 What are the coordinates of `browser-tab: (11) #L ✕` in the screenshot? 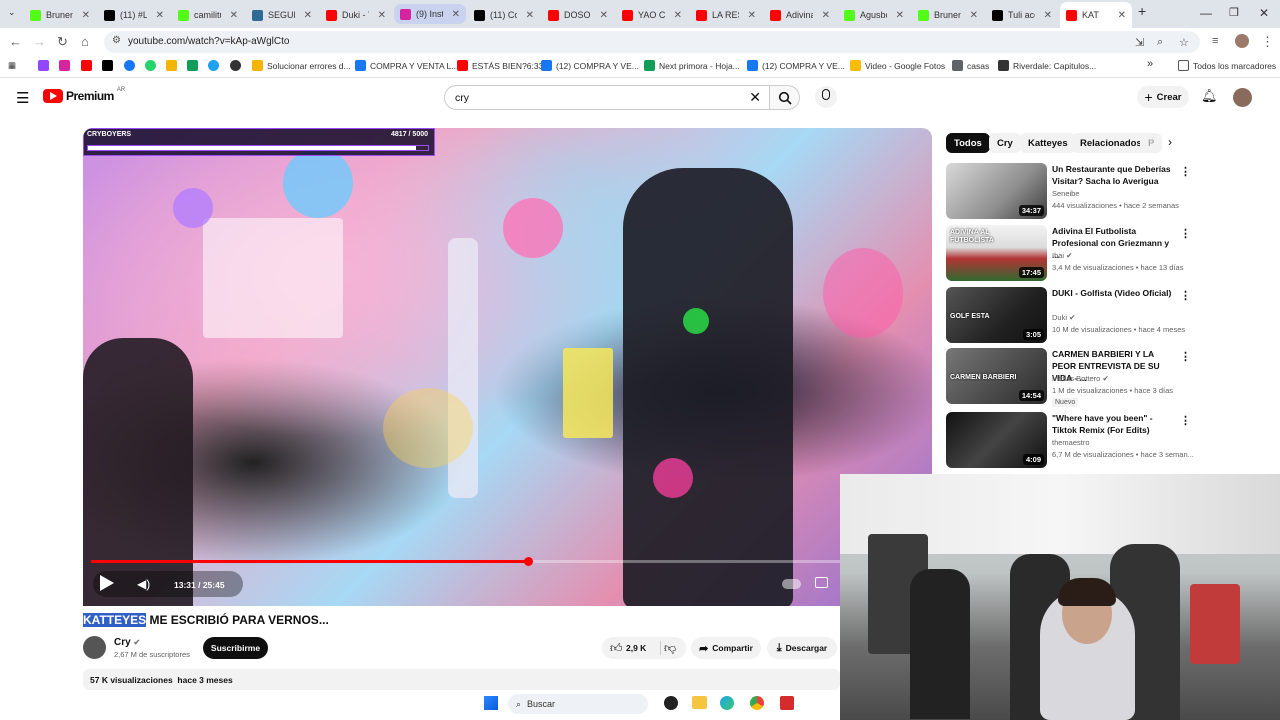 It's located at (134, 15).